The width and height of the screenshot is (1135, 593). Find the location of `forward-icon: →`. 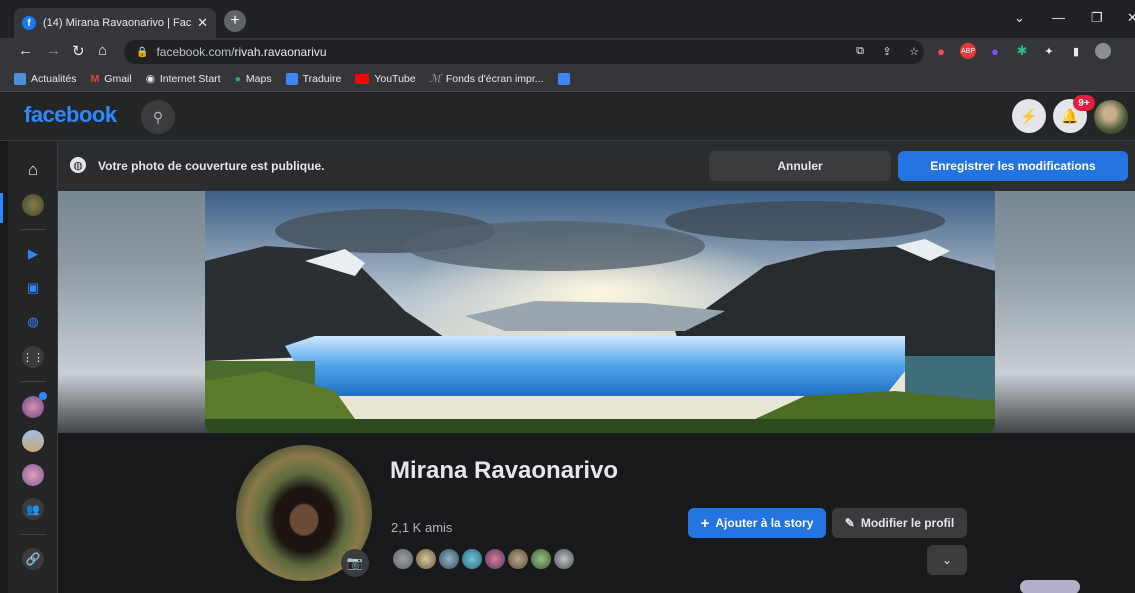

forward-icon: → is located at coordinates (53, 50).